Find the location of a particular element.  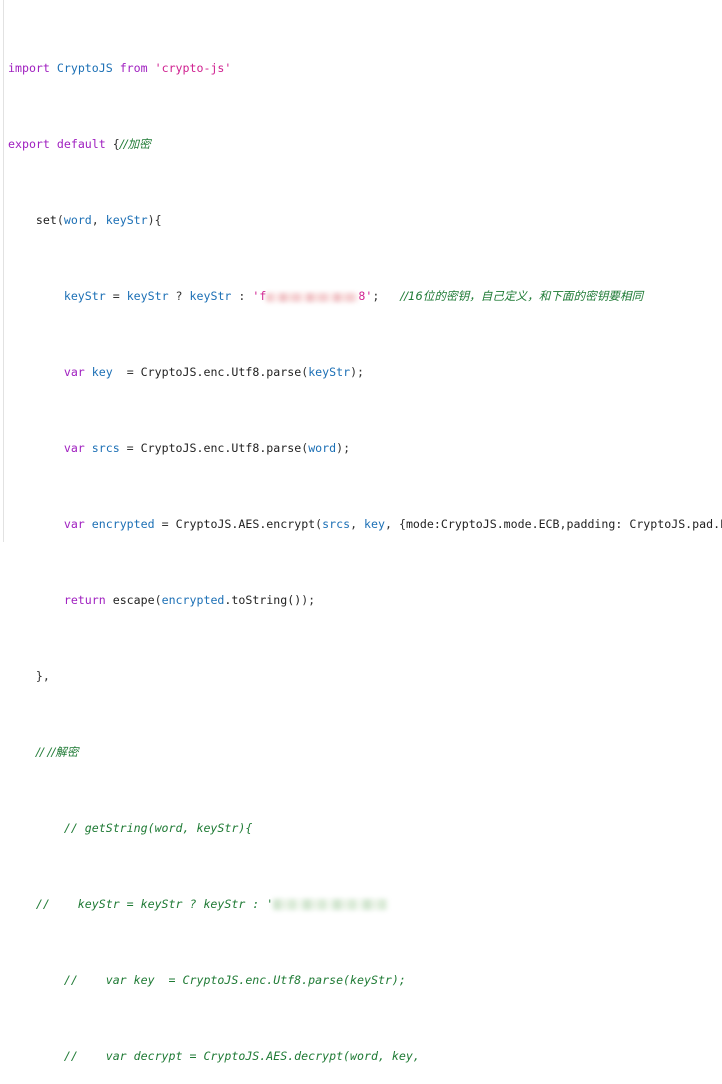

comment-keysize: //16位的密钥，自己定义，和下面的密钥要相同 is located at coordinates (522, 295).